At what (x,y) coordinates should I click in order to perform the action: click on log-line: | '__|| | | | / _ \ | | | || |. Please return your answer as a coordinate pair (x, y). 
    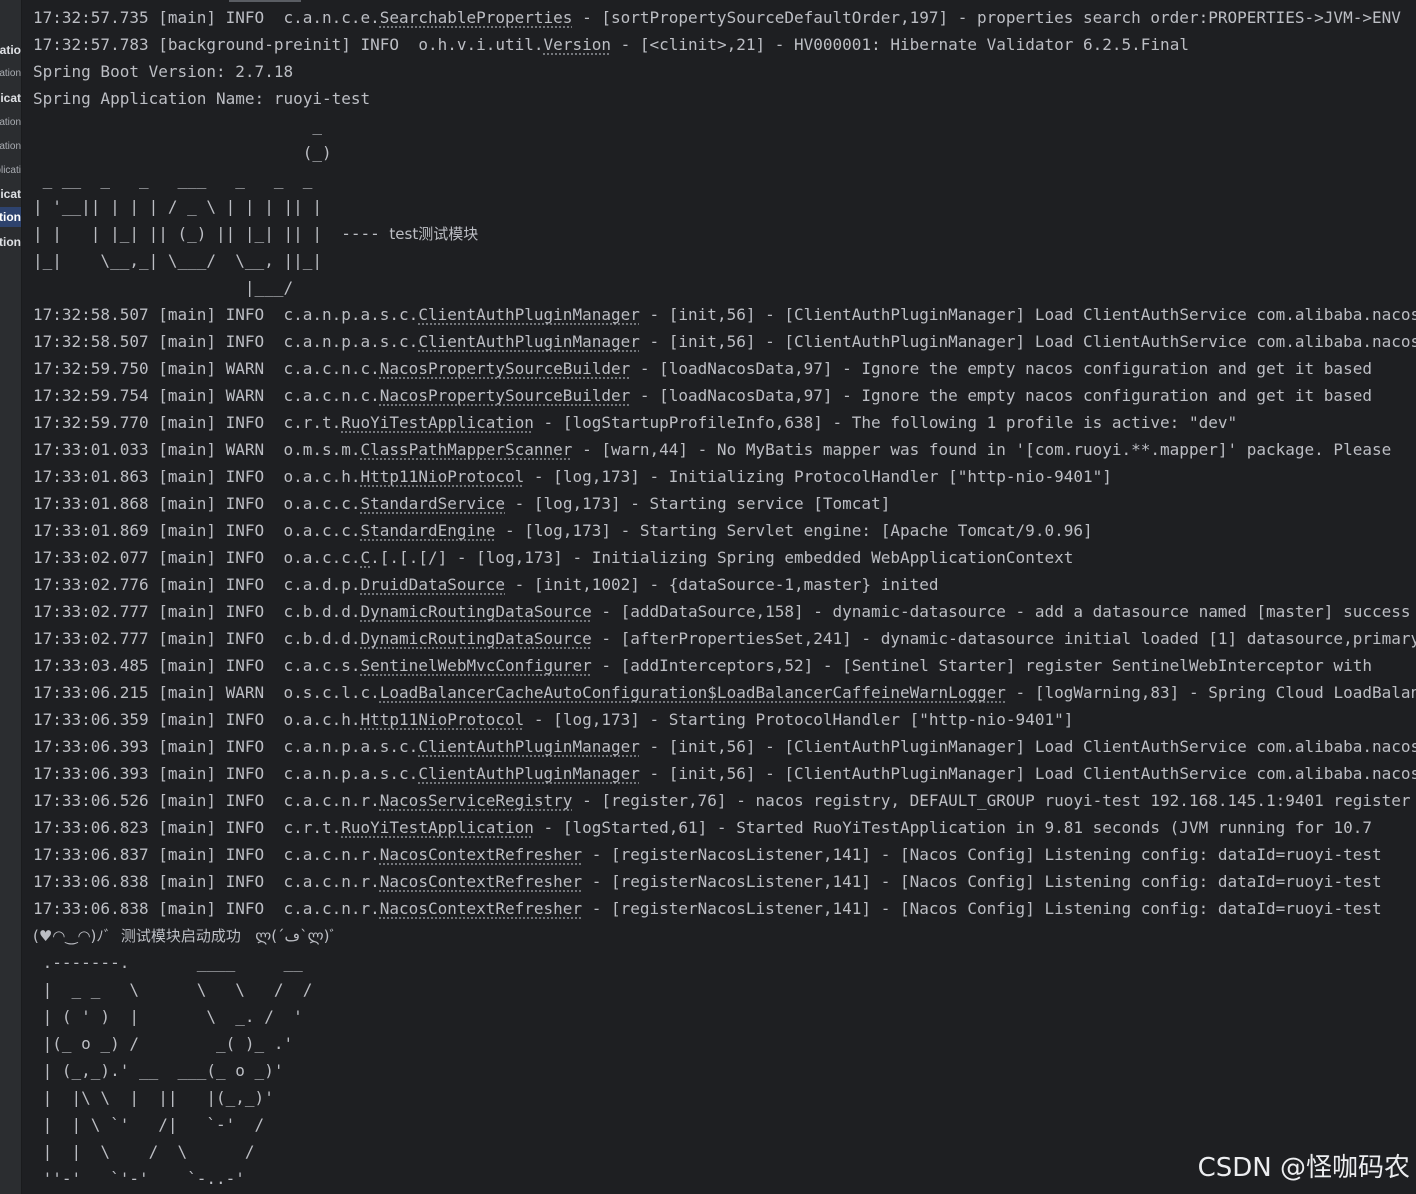
    Looking at the image, I should click on (724, 206).